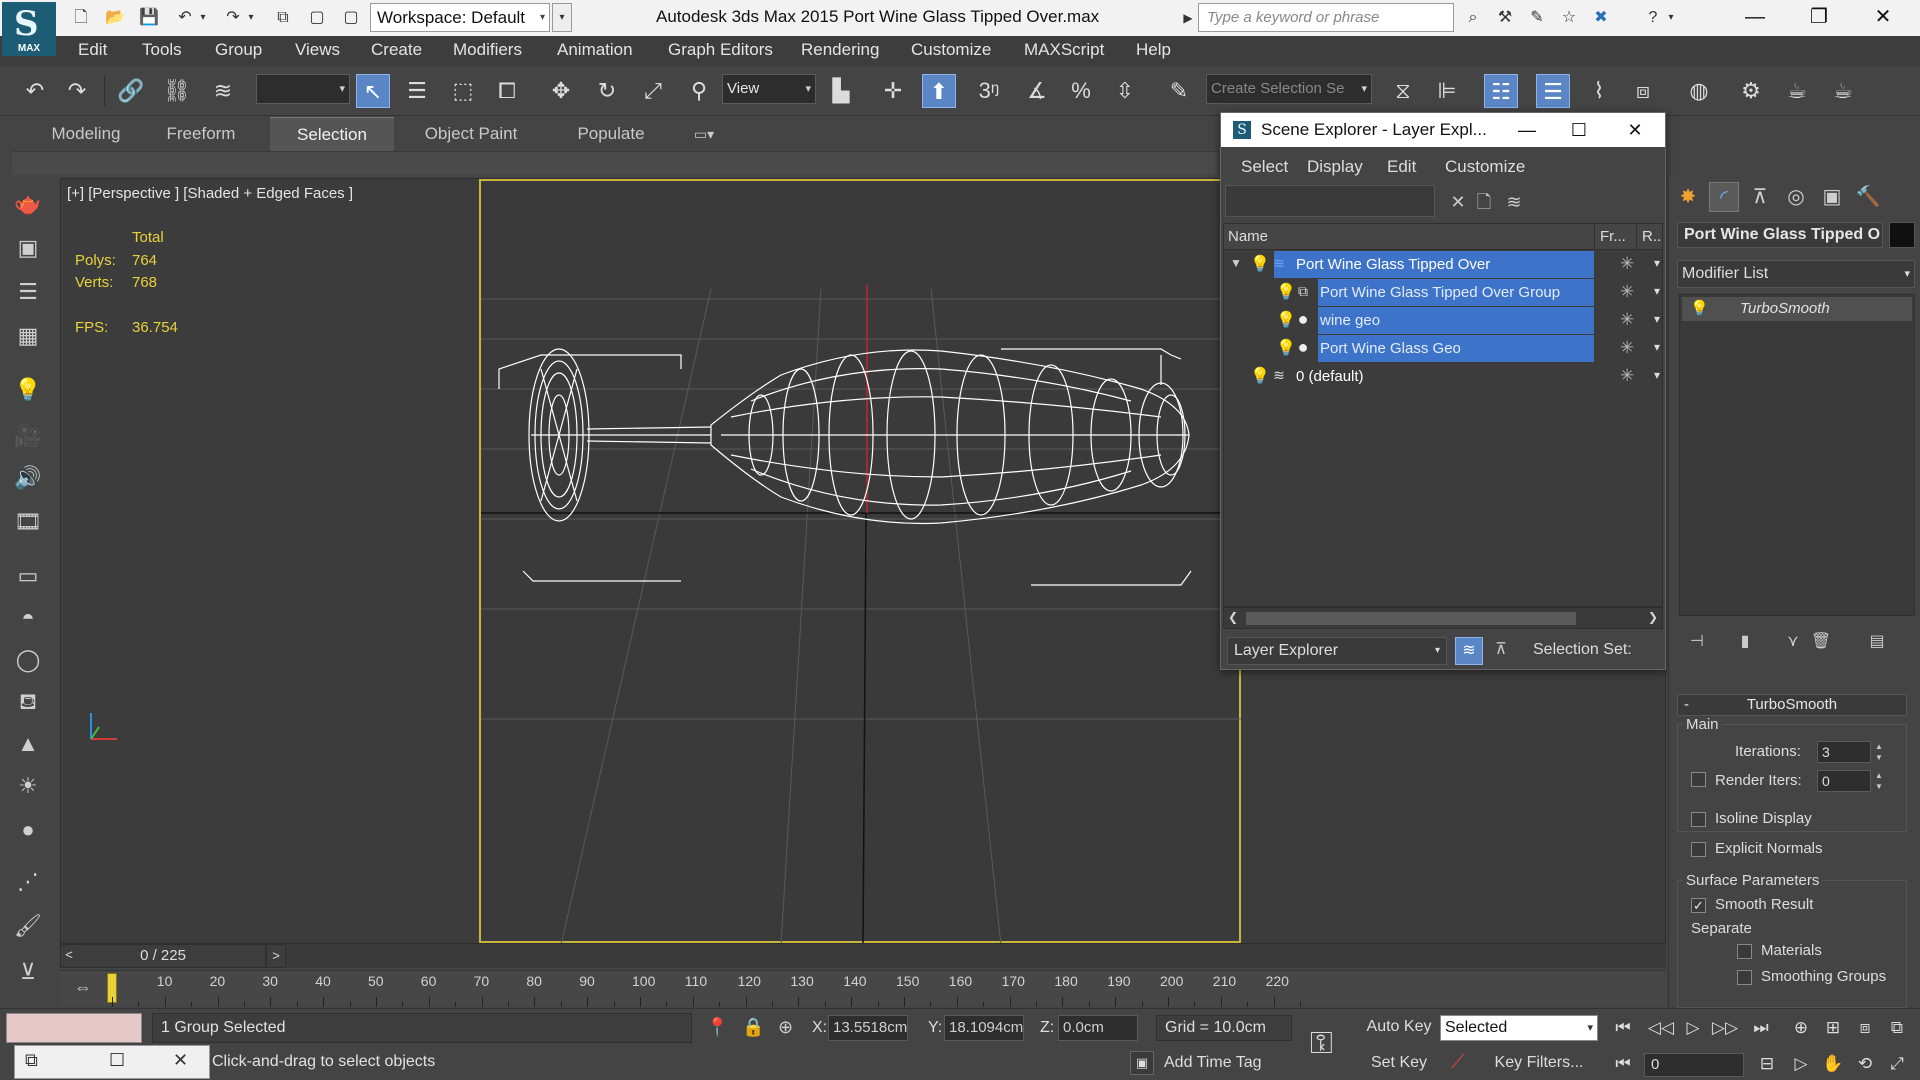 The height and width of the screenshot is (1080, 1920). Describe the element at coordinates (1179, 91) in the screenshot. I see `edit-named-selection-icon: ✎` at that location.